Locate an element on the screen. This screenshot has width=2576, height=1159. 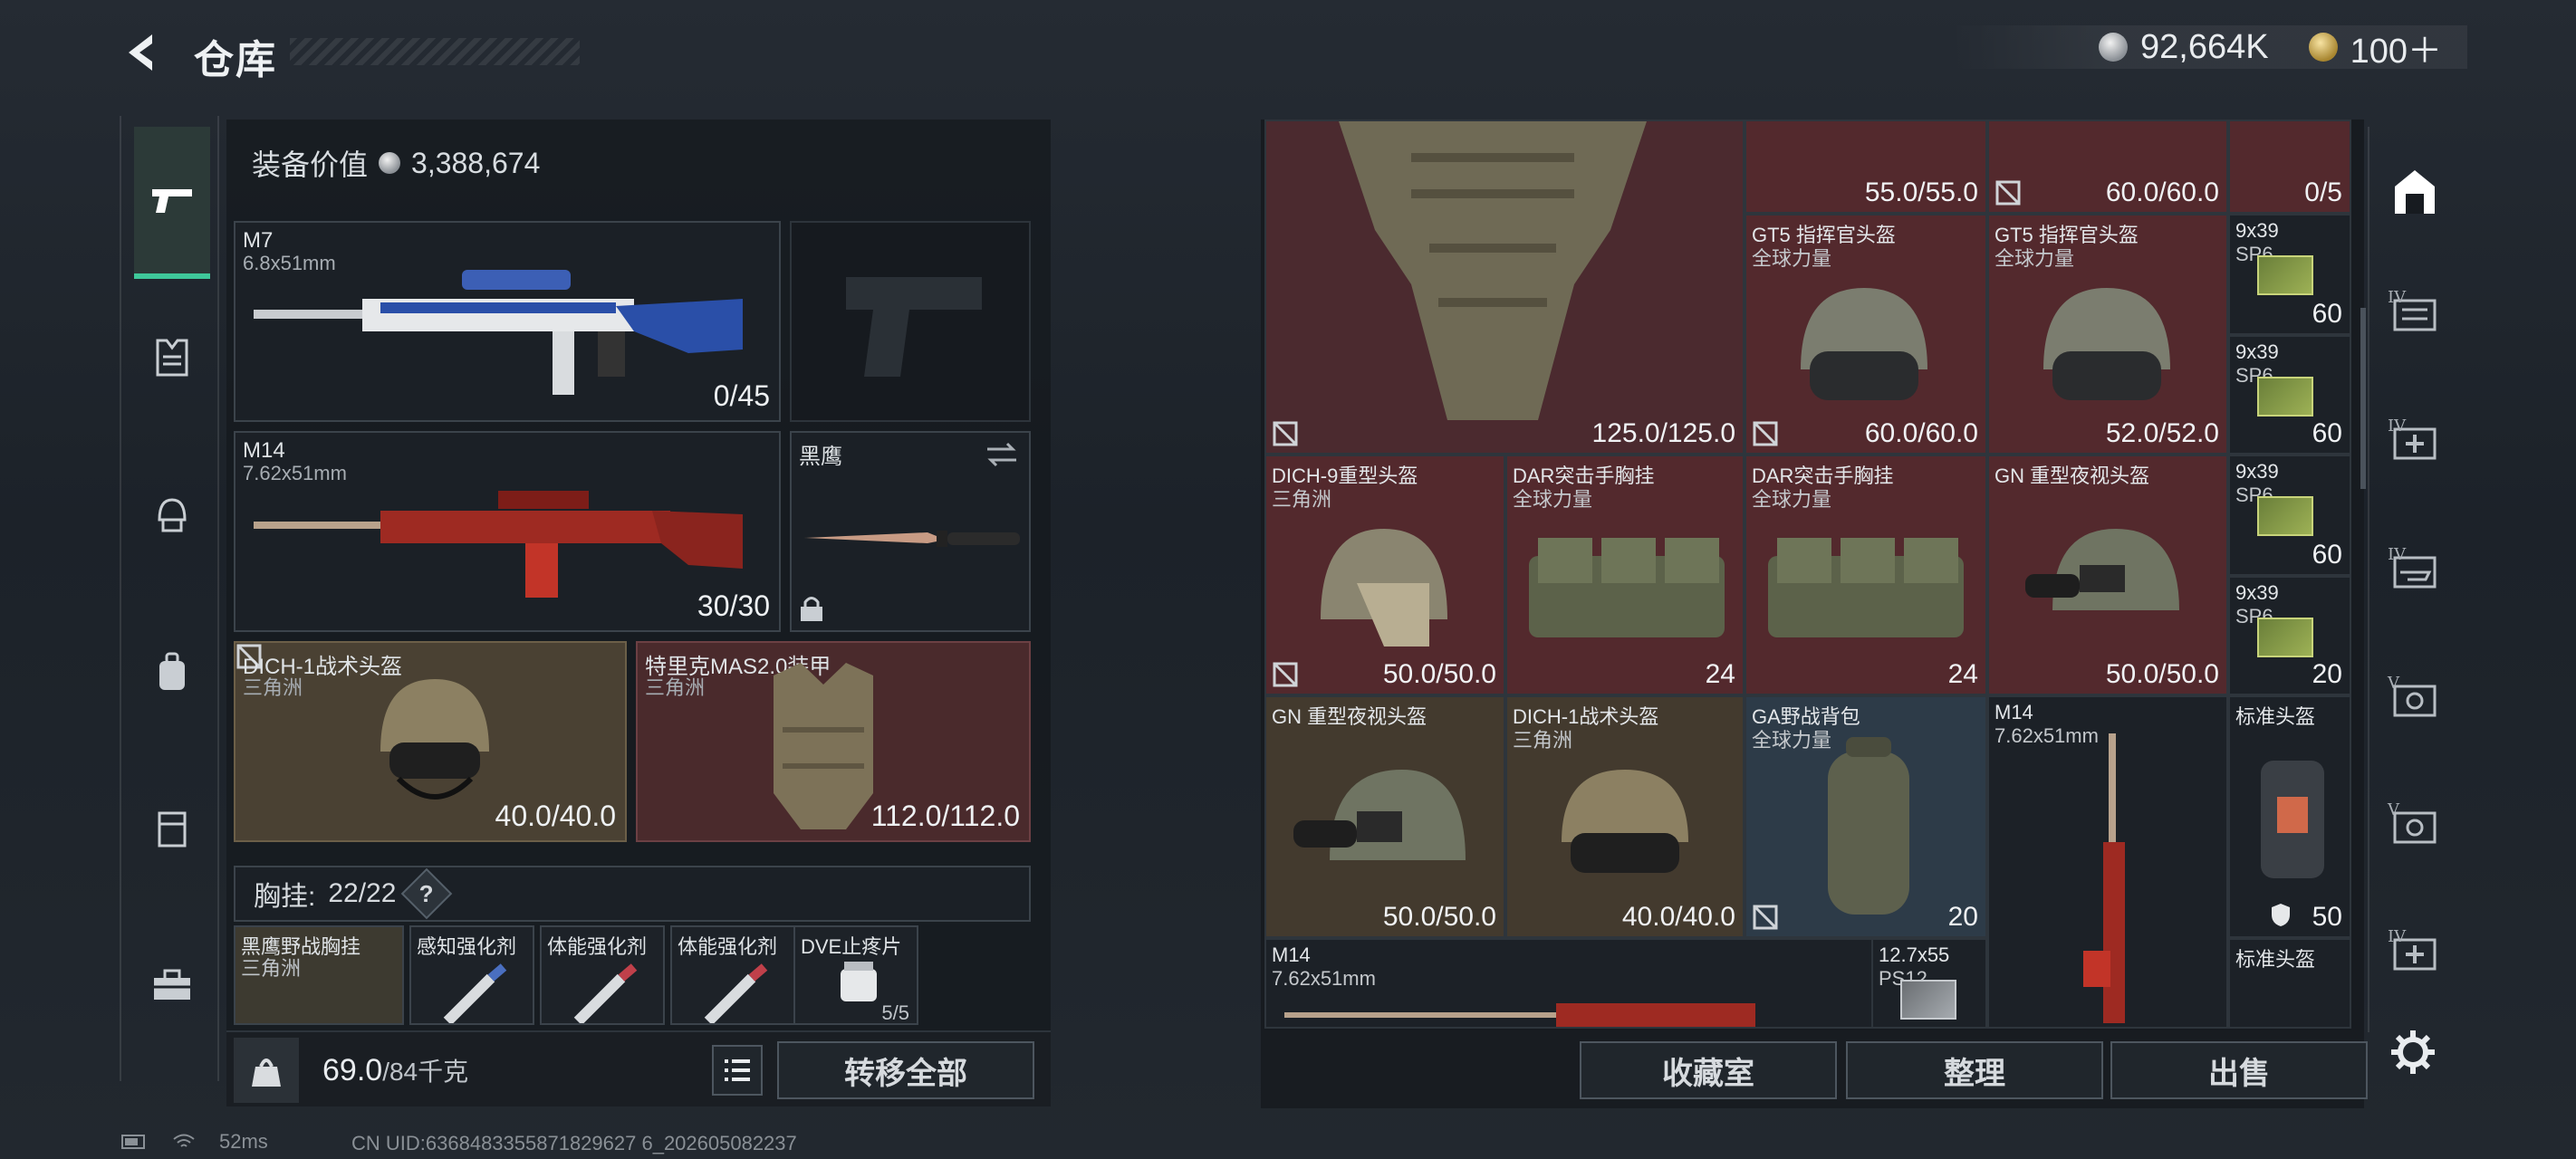
case-icon is located at coordinates (172, 829).